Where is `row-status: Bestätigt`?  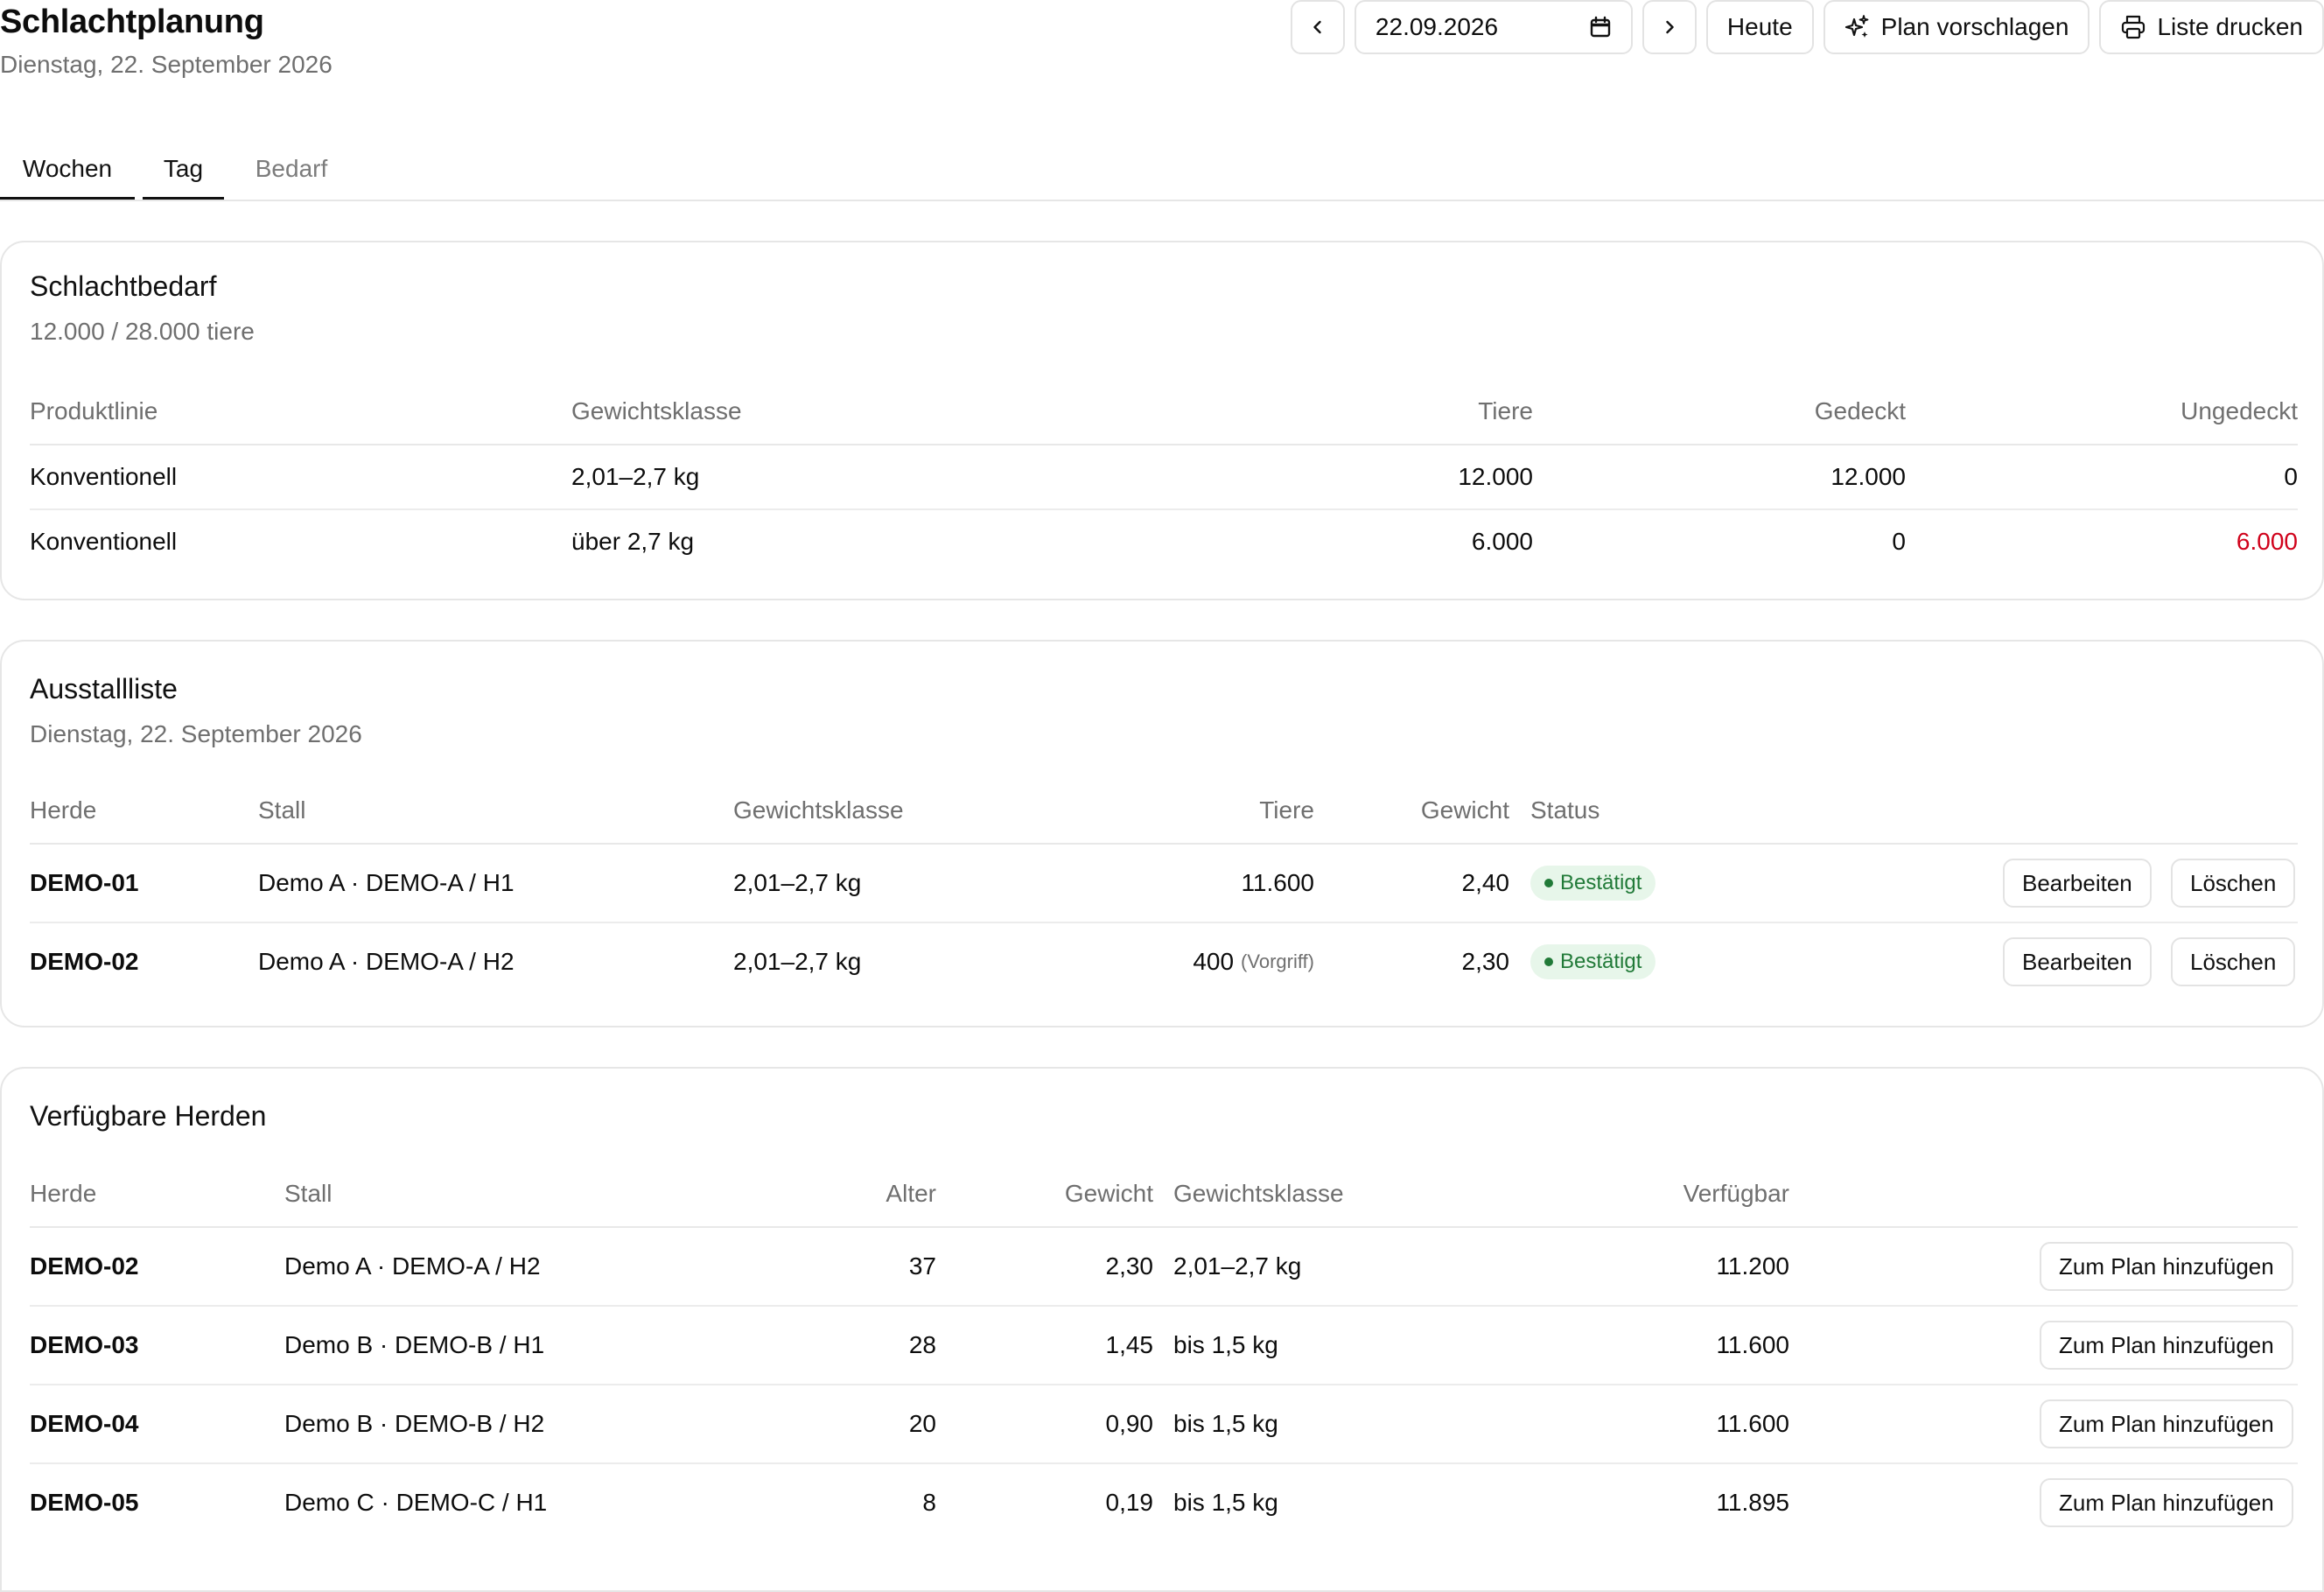 row-status: Bestätigt is located at coordinates (1593, 883).